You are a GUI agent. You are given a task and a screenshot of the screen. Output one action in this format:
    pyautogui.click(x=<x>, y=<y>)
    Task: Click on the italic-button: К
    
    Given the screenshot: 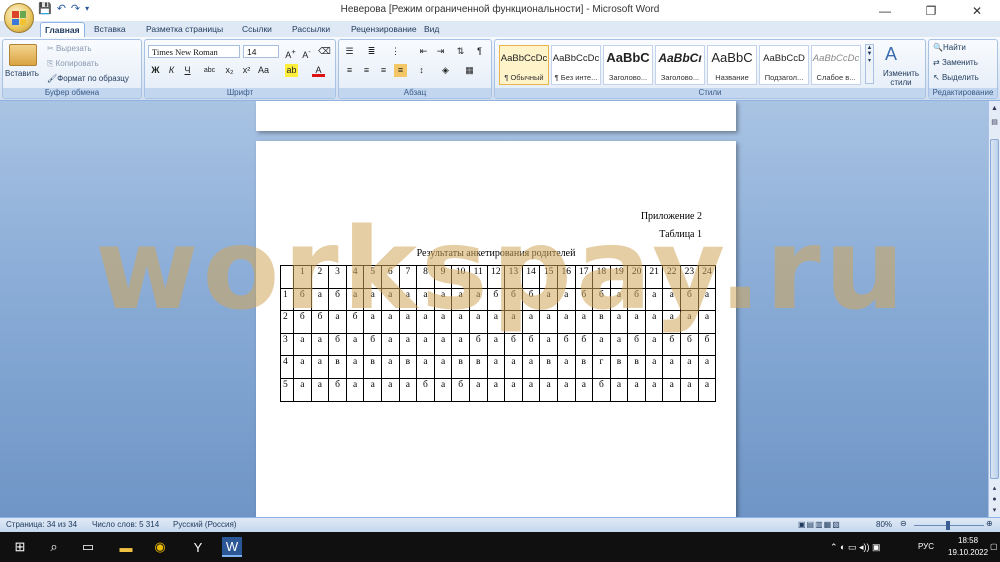 What is the action you would take?
    pyautogui.click(x=171, y=70)
    